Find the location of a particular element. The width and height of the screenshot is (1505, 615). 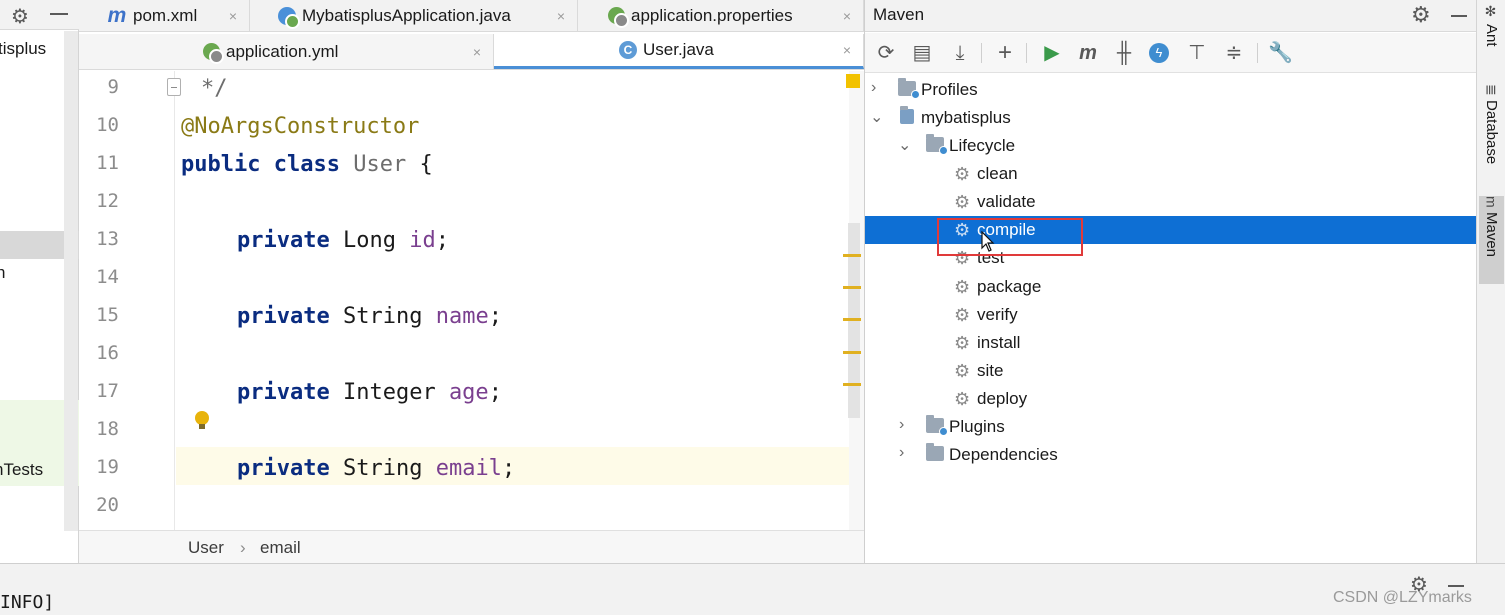

dependencies-folder-icon is located at coordinates (935, 452).